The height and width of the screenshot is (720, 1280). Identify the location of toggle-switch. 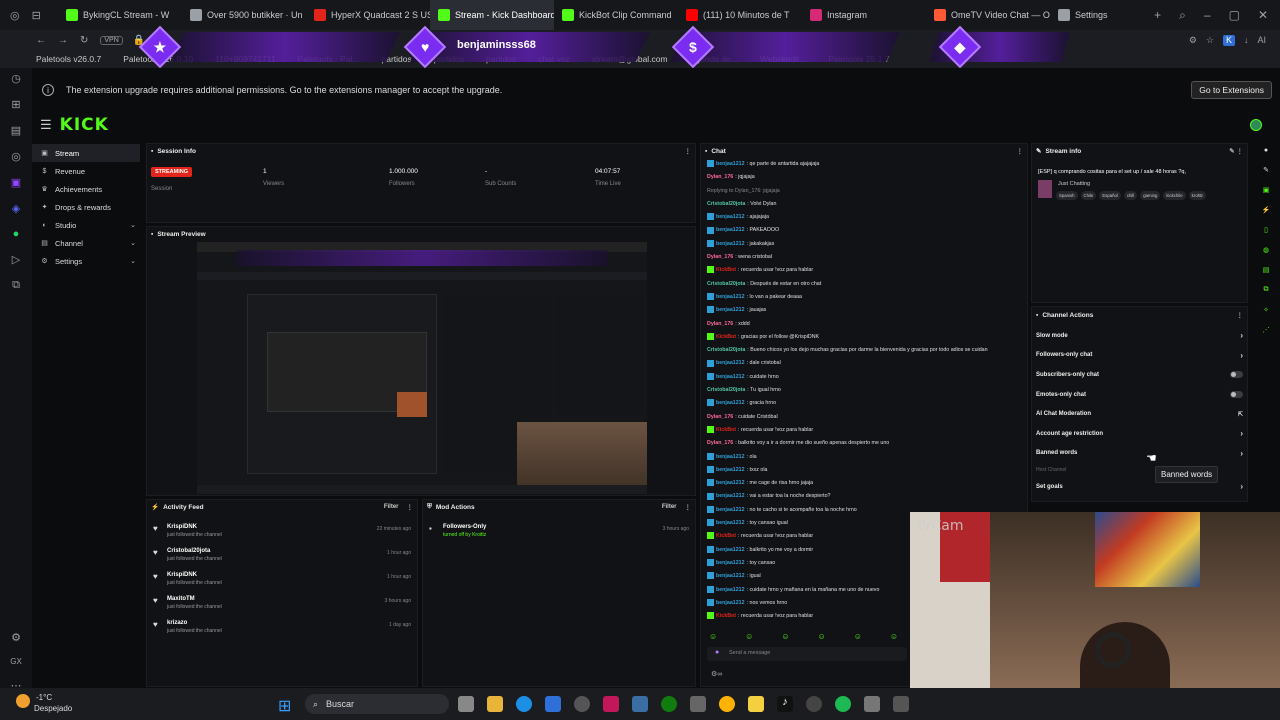
(1236, 395).